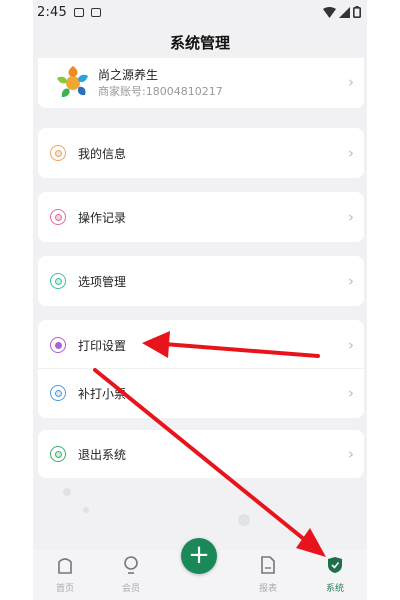 This screenshot has width=400, height=600. I want to click on menu-item-label: 选项管理, so click(102, 282).